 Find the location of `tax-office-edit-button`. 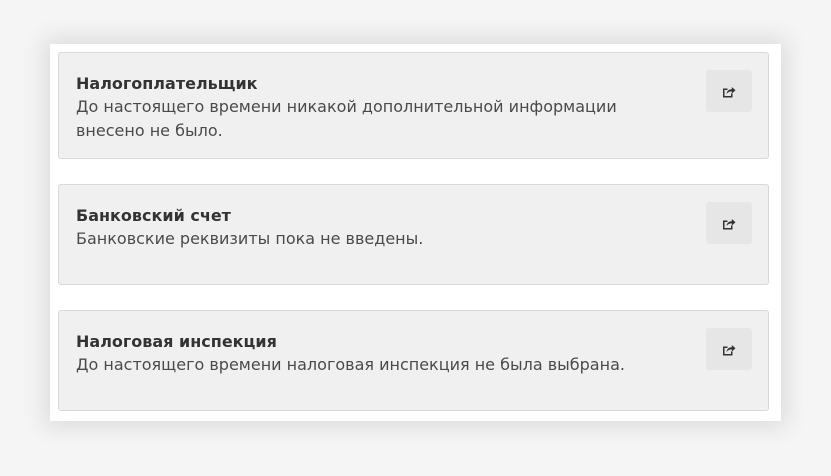

tax-office-edit-button is located at coordinates (729, 349).